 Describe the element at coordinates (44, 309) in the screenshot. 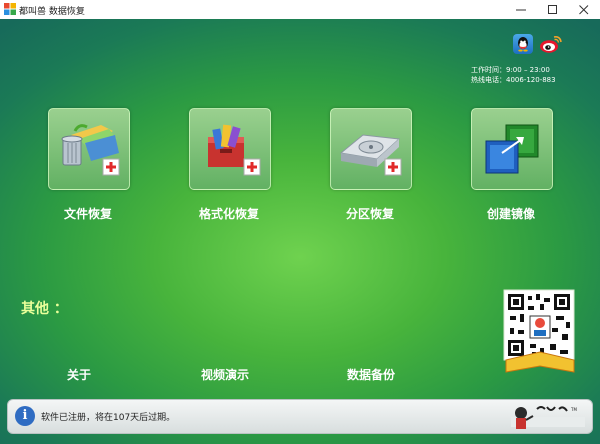

I see `others-title: 其他 ：` at that location.